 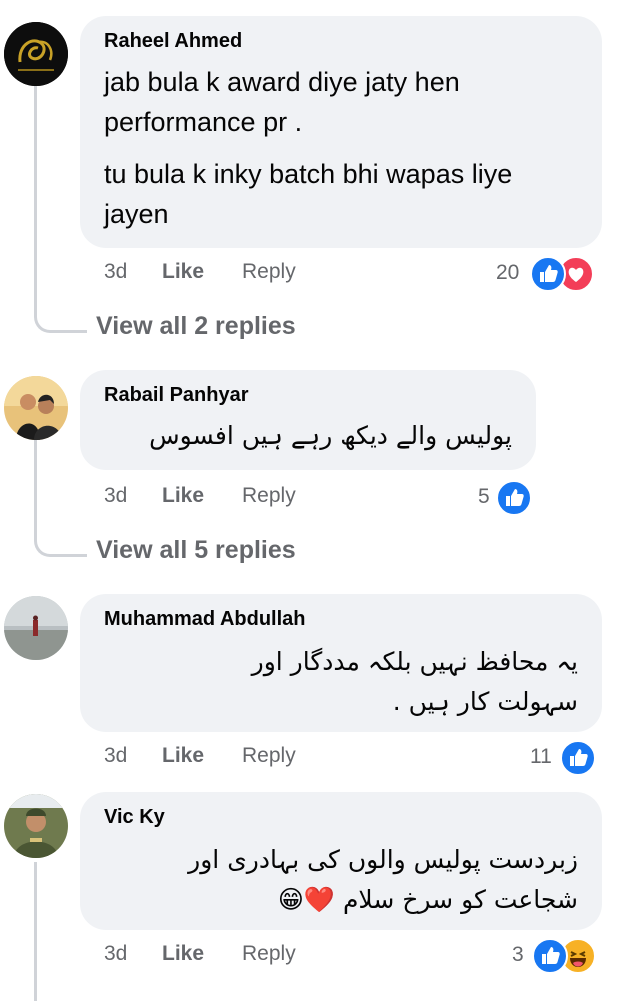 What do you see at coordinates (518, 954) in the screenshot?
I see `reaction-count: 3` at bounding box center [518, 954].